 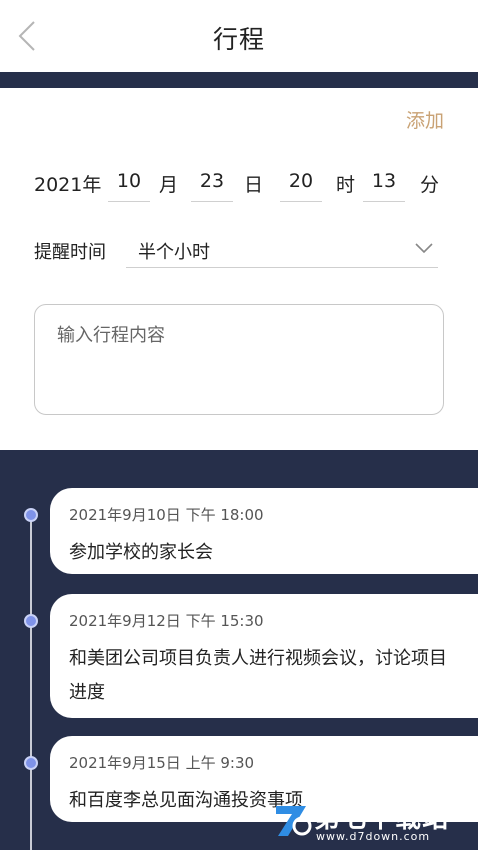 I want to click on minute-label: 分, so click(x=430, y=185).